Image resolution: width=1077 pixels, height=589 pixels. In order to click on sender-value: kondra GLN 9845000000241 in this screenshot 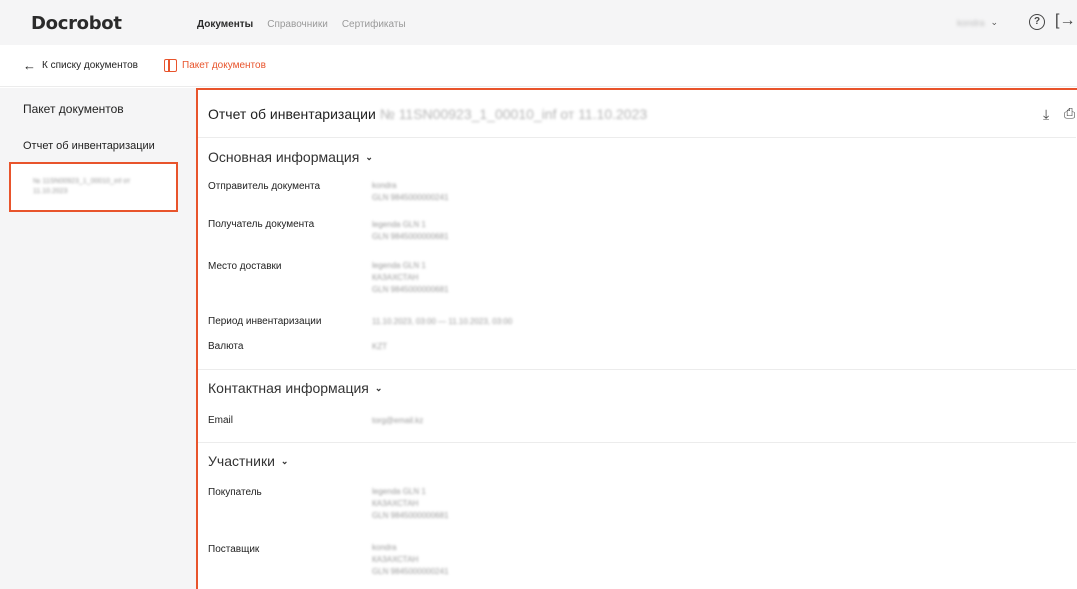, I will do `click(410, 192)`.